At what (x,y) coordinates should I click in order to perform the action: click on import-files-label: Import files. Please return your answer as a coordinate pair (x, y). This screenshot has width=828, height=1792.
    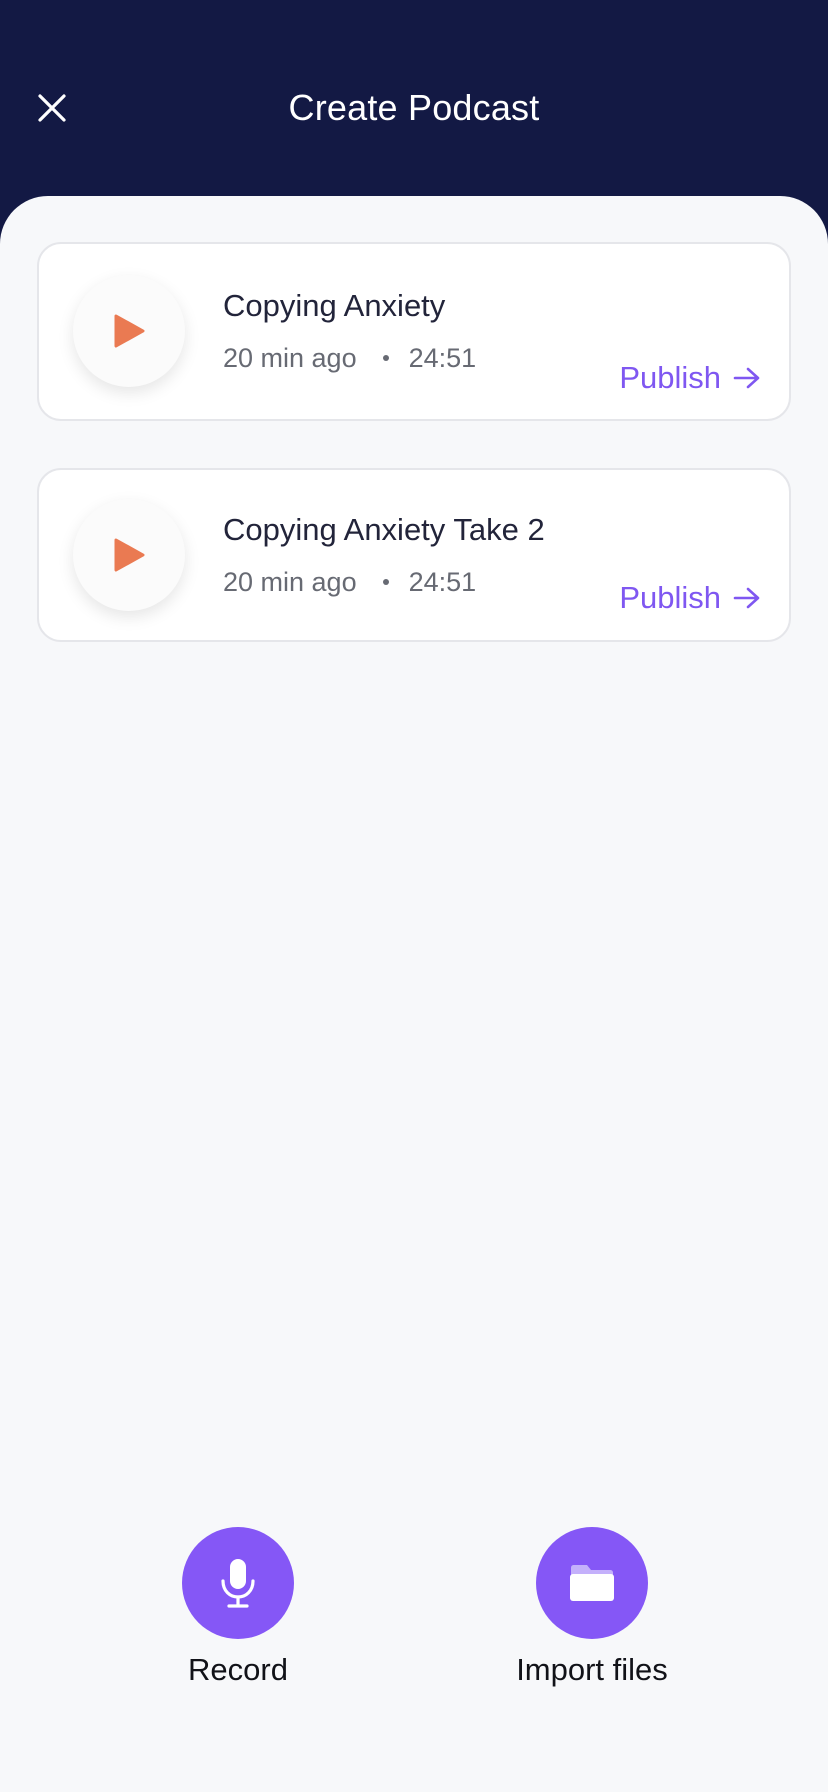
    Looking at the image, I should click on (592, 1669).